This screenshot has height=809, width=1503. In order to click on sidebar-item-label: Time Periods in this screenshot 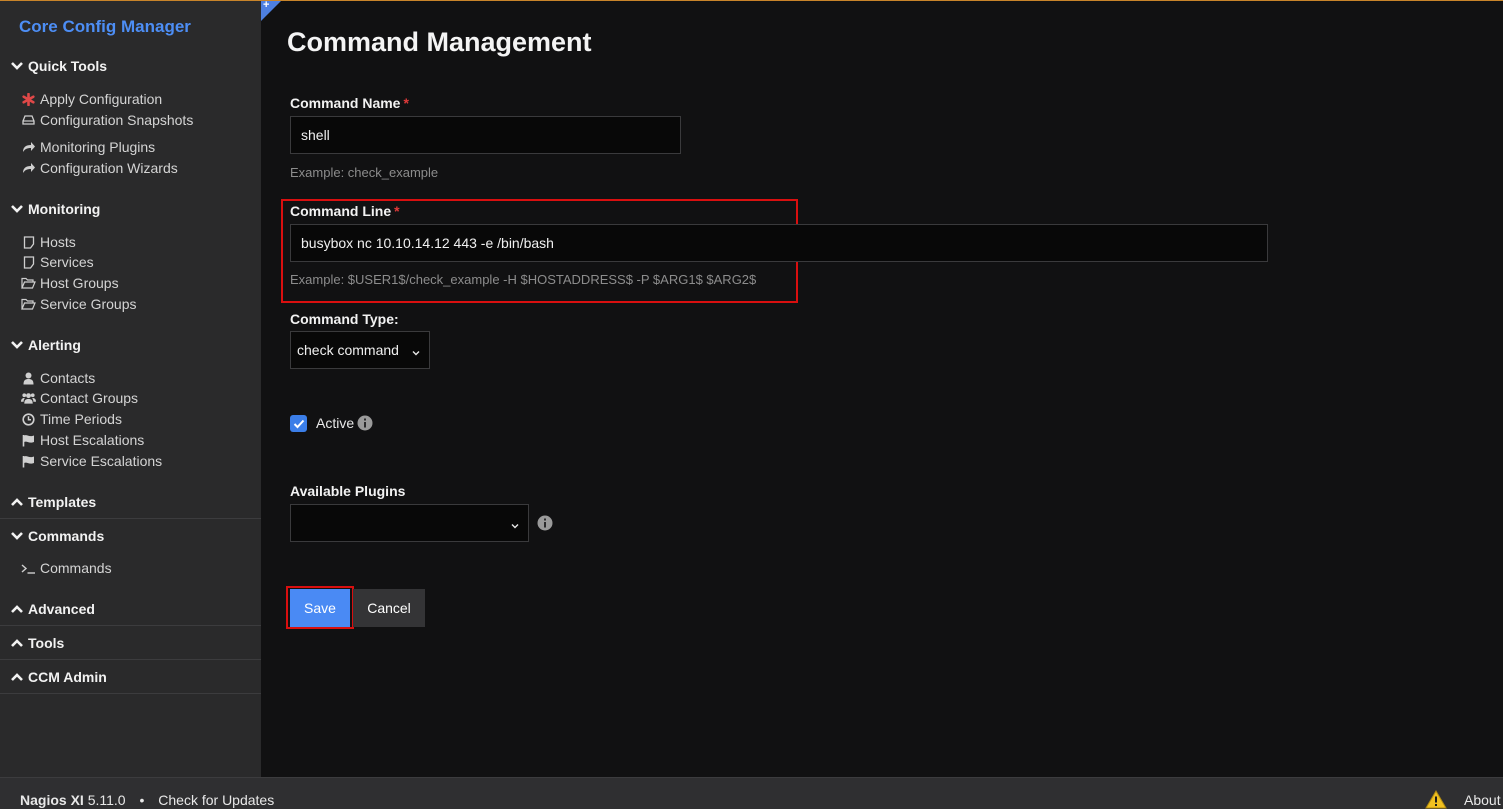, I will do `click(81, 419)`.